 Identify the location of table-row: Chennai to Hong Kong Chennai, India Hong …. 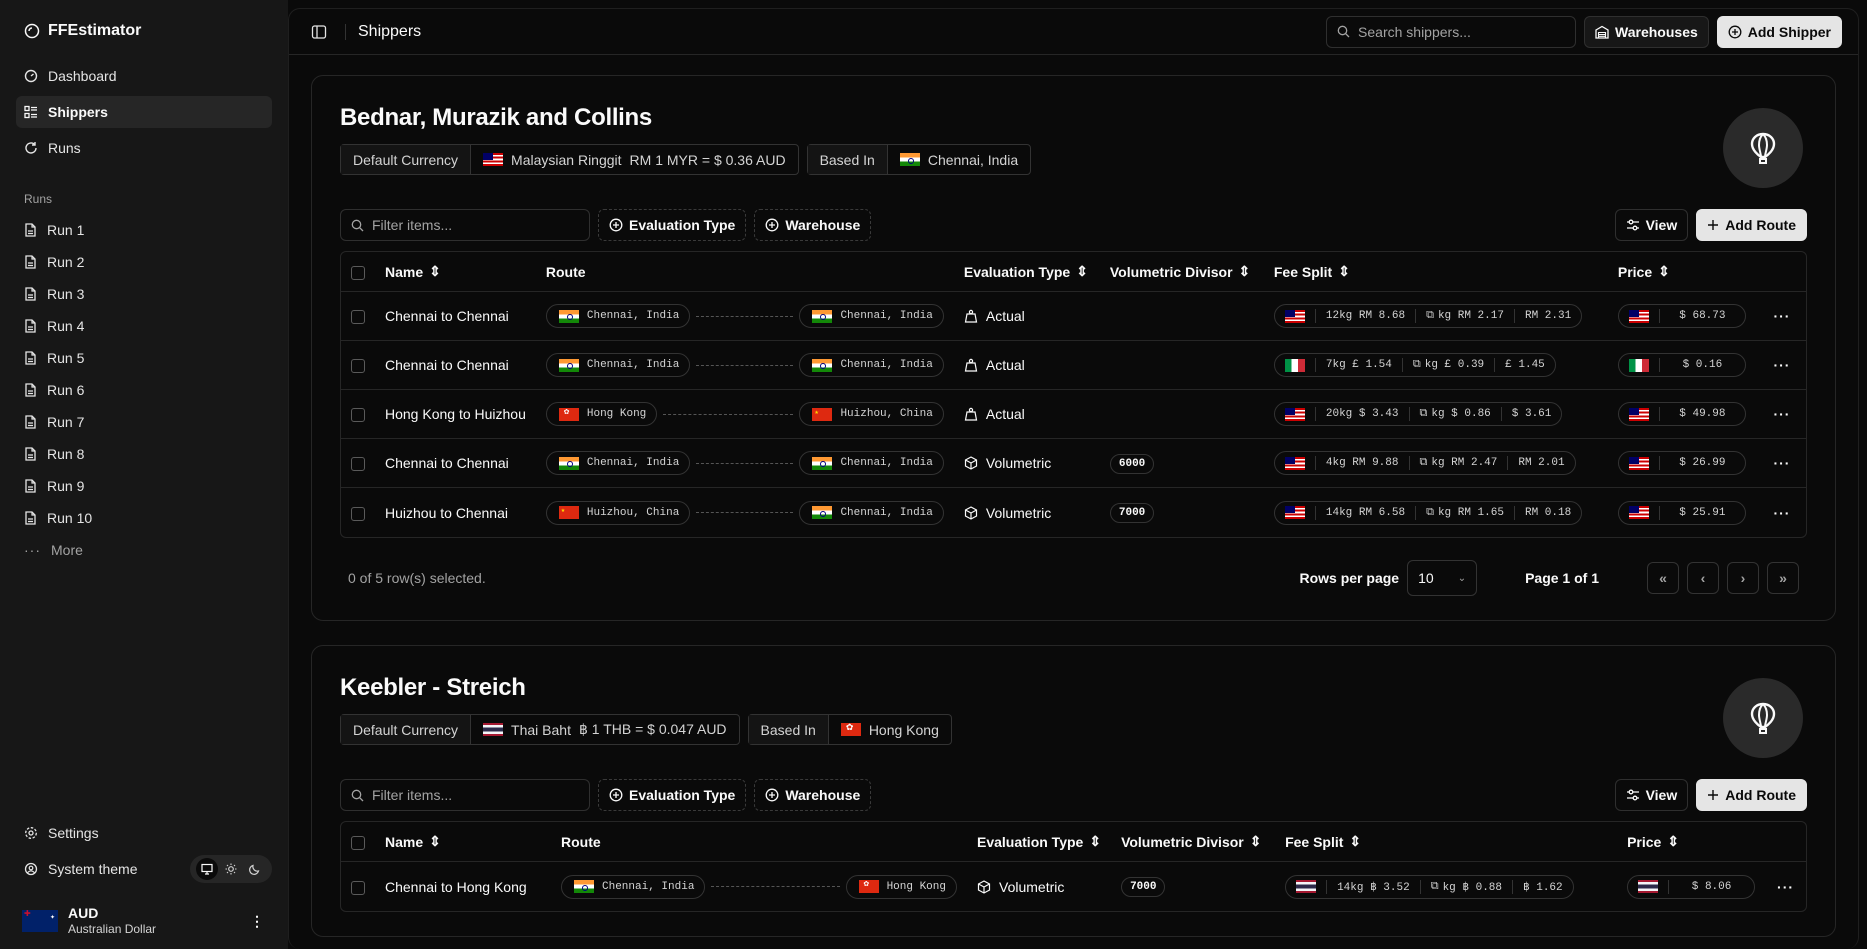
(1073, 886).